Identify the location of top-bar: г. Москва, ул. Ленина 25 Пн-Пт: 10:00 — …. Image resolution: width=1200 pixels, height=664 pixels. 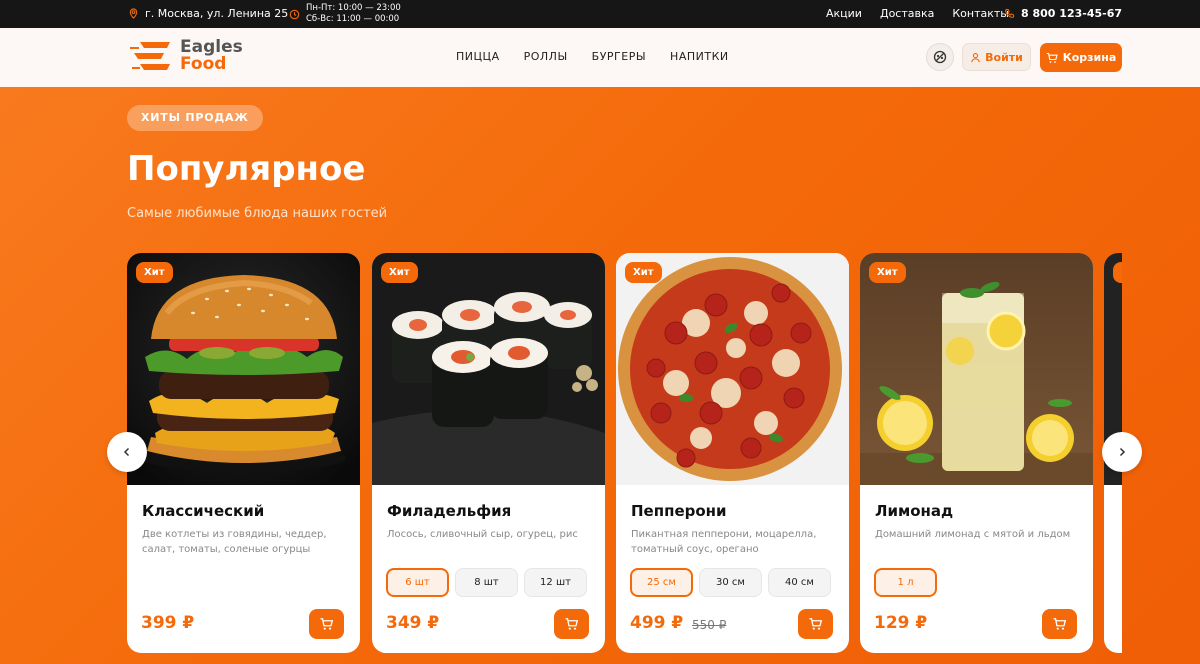
(600, 14).